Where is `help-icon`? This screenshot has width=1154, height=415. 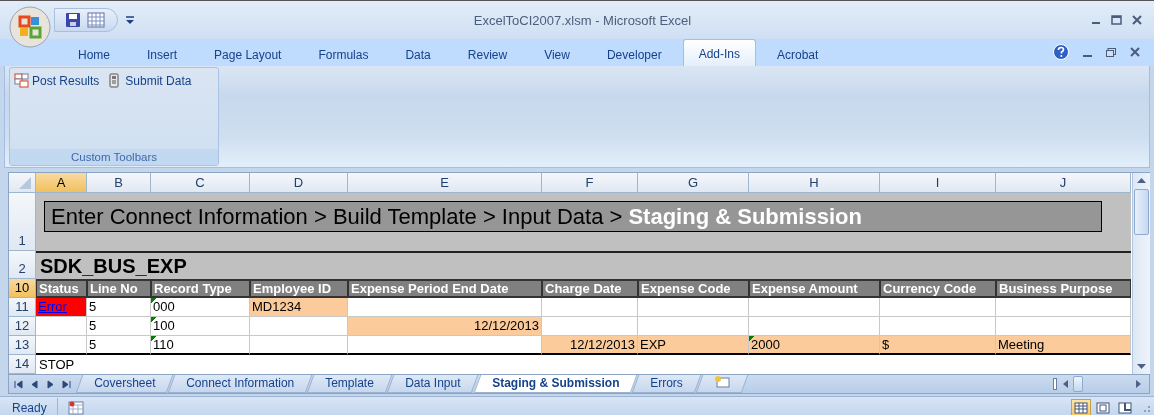
help-icon is located at coordinates (1061, 52).